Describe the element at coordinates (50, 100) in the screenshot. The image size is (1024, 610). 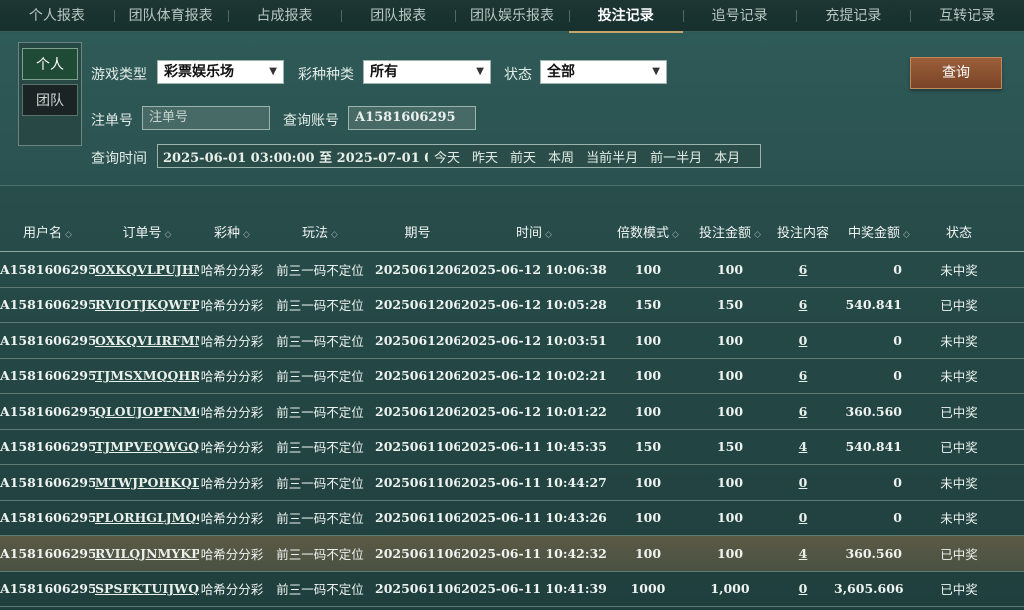
I see `scope-team-button: 团队` at that location.